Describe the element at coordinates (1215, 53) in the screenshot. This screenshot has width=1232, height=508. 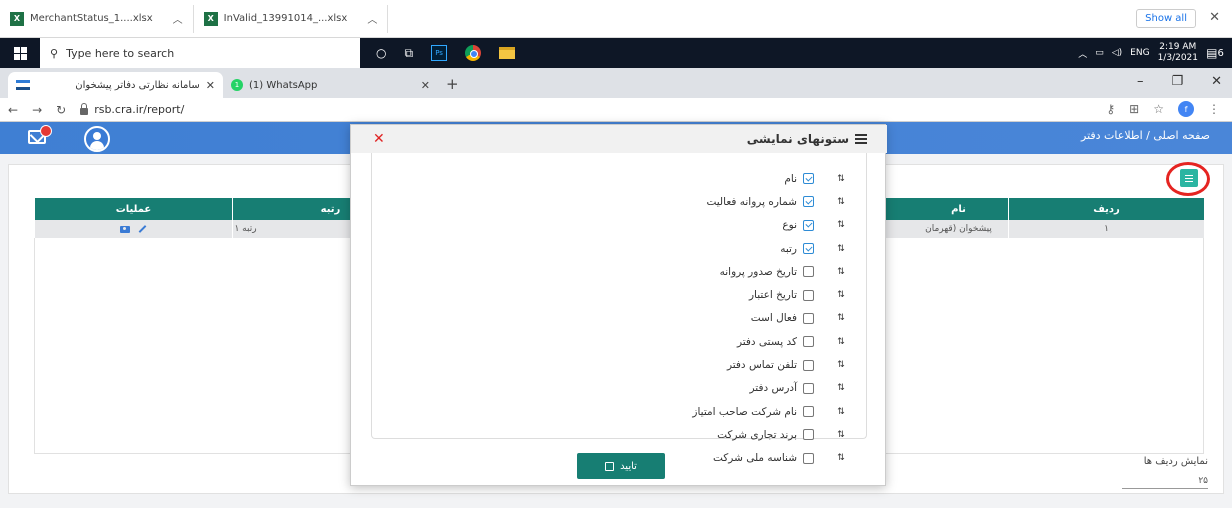
I see `notification-icon: ▤ 6` at that location.